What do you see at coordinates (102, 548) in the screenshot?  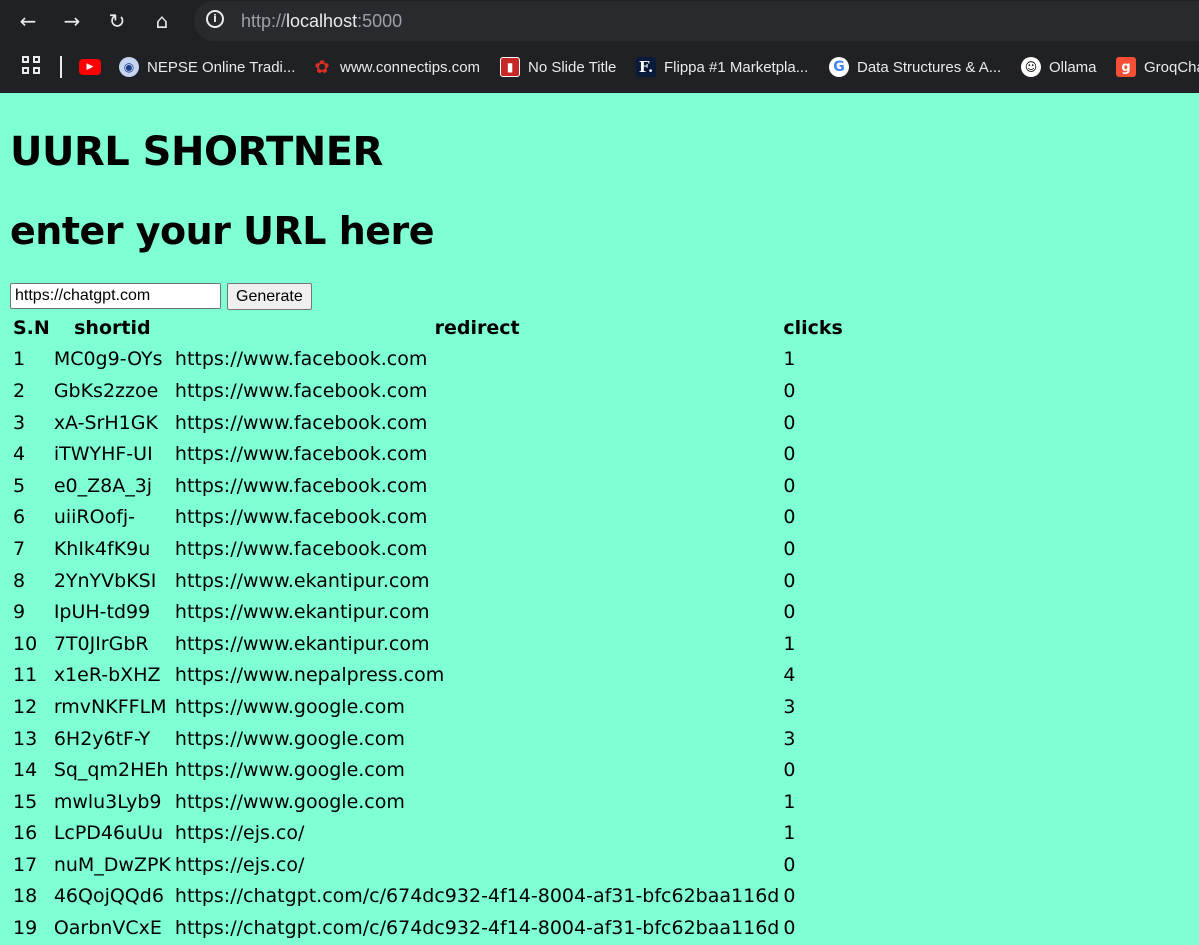 I see `cell-shortid: KhIk4fK9u` at bounding box center [102, 548].